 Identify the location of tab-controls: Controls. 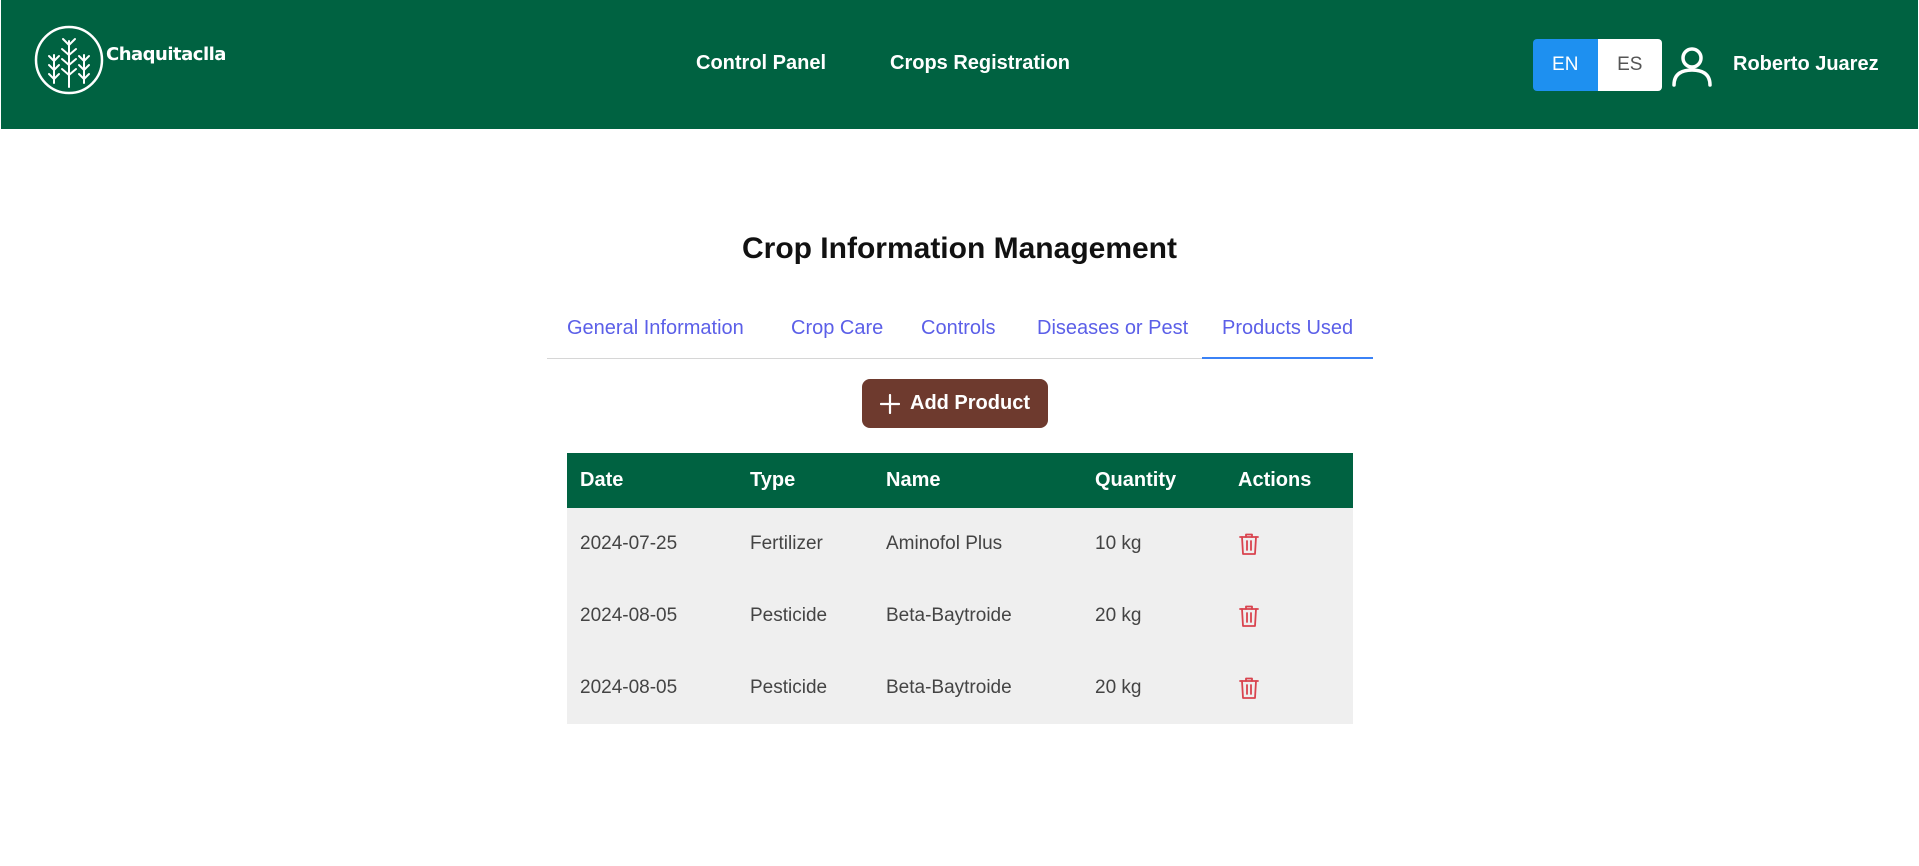
(958, 328).